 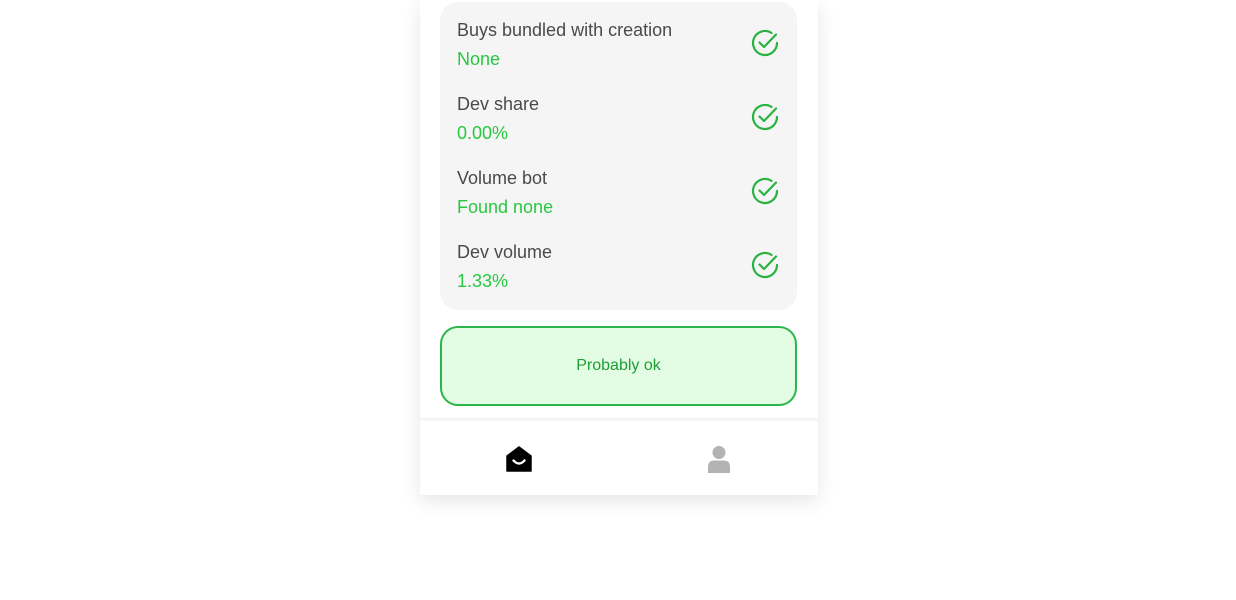 What do you see at coordinates (502, 178) in the screenshot?
I see `check-label: Volume bot` at bounding box center [502, 178].